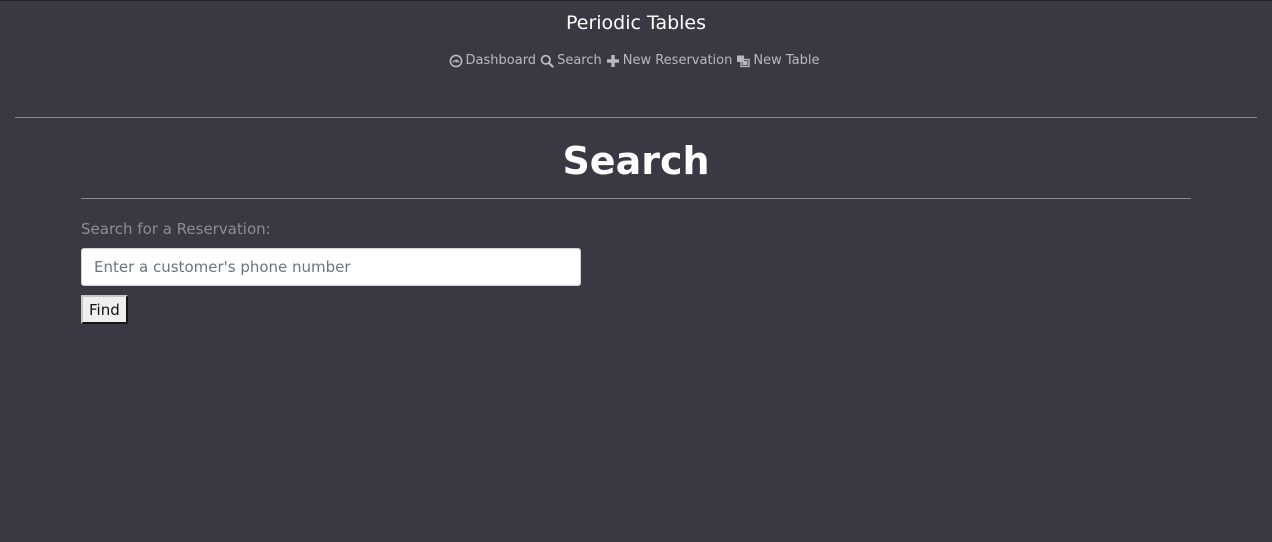  Describe the element at coordinates (176, 229) in the screenshot. I see `search-label: Search for a Reservation:` at that location.